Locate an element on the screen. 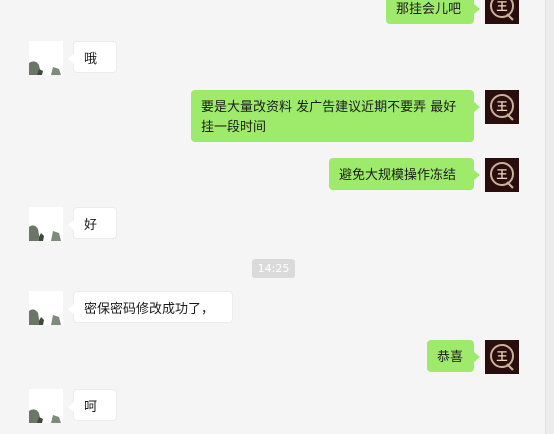  message-bubble-outgoing: 要是大量改资料 发广告建议近期不要弄 最好挂一段时间 is located at coordinates (335, 116).